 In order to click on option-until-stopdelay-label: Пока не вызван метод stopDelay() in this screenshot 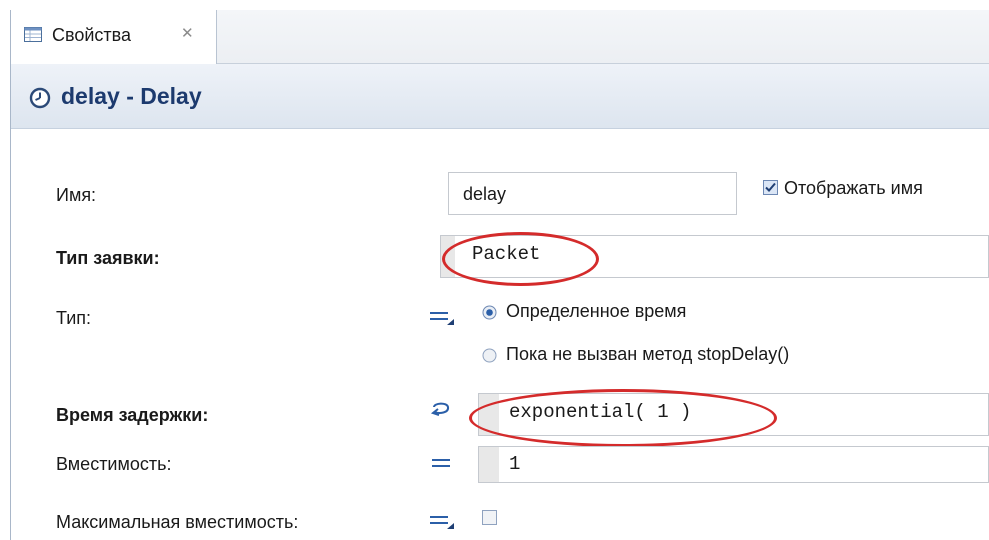, I will do `click(648, 354)`.